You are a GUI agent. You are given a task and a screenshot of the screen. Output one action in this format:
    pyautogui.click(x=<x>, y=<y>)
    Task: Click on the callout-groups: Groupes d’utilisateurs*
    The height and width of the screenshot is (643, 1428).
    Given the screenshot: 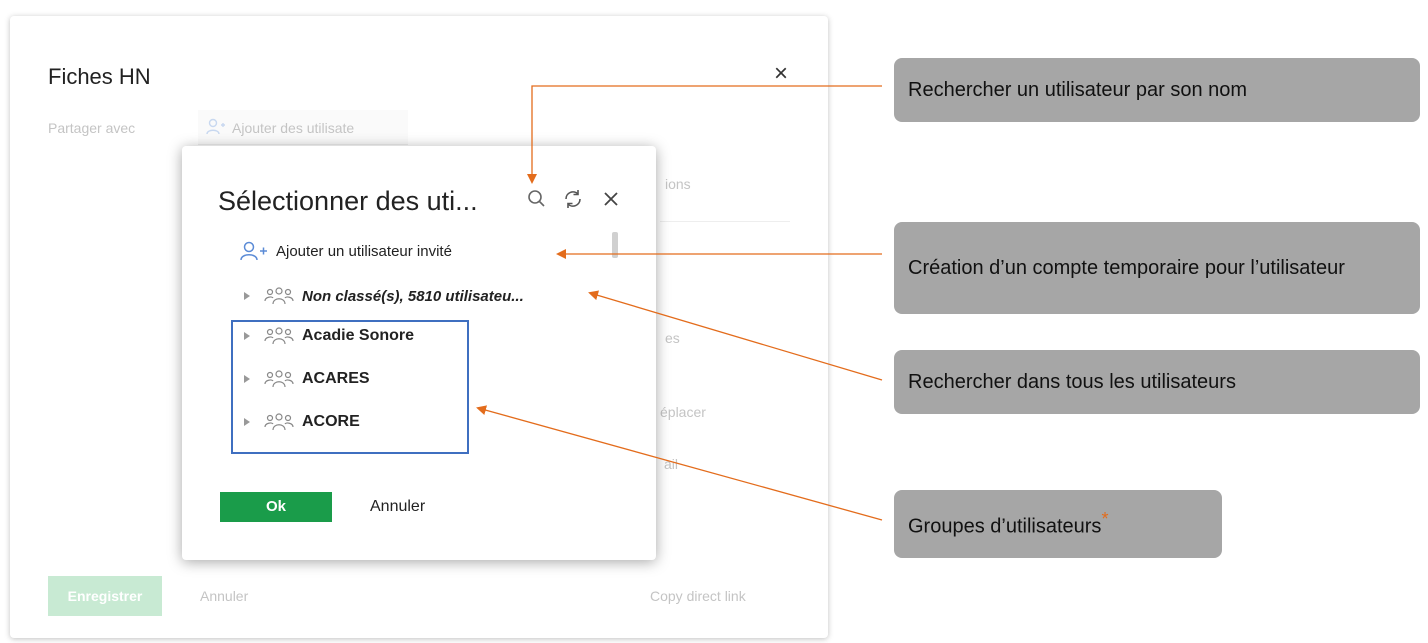 What is the action you would take?
    pyautogui.click(x=1058, y=524)
    